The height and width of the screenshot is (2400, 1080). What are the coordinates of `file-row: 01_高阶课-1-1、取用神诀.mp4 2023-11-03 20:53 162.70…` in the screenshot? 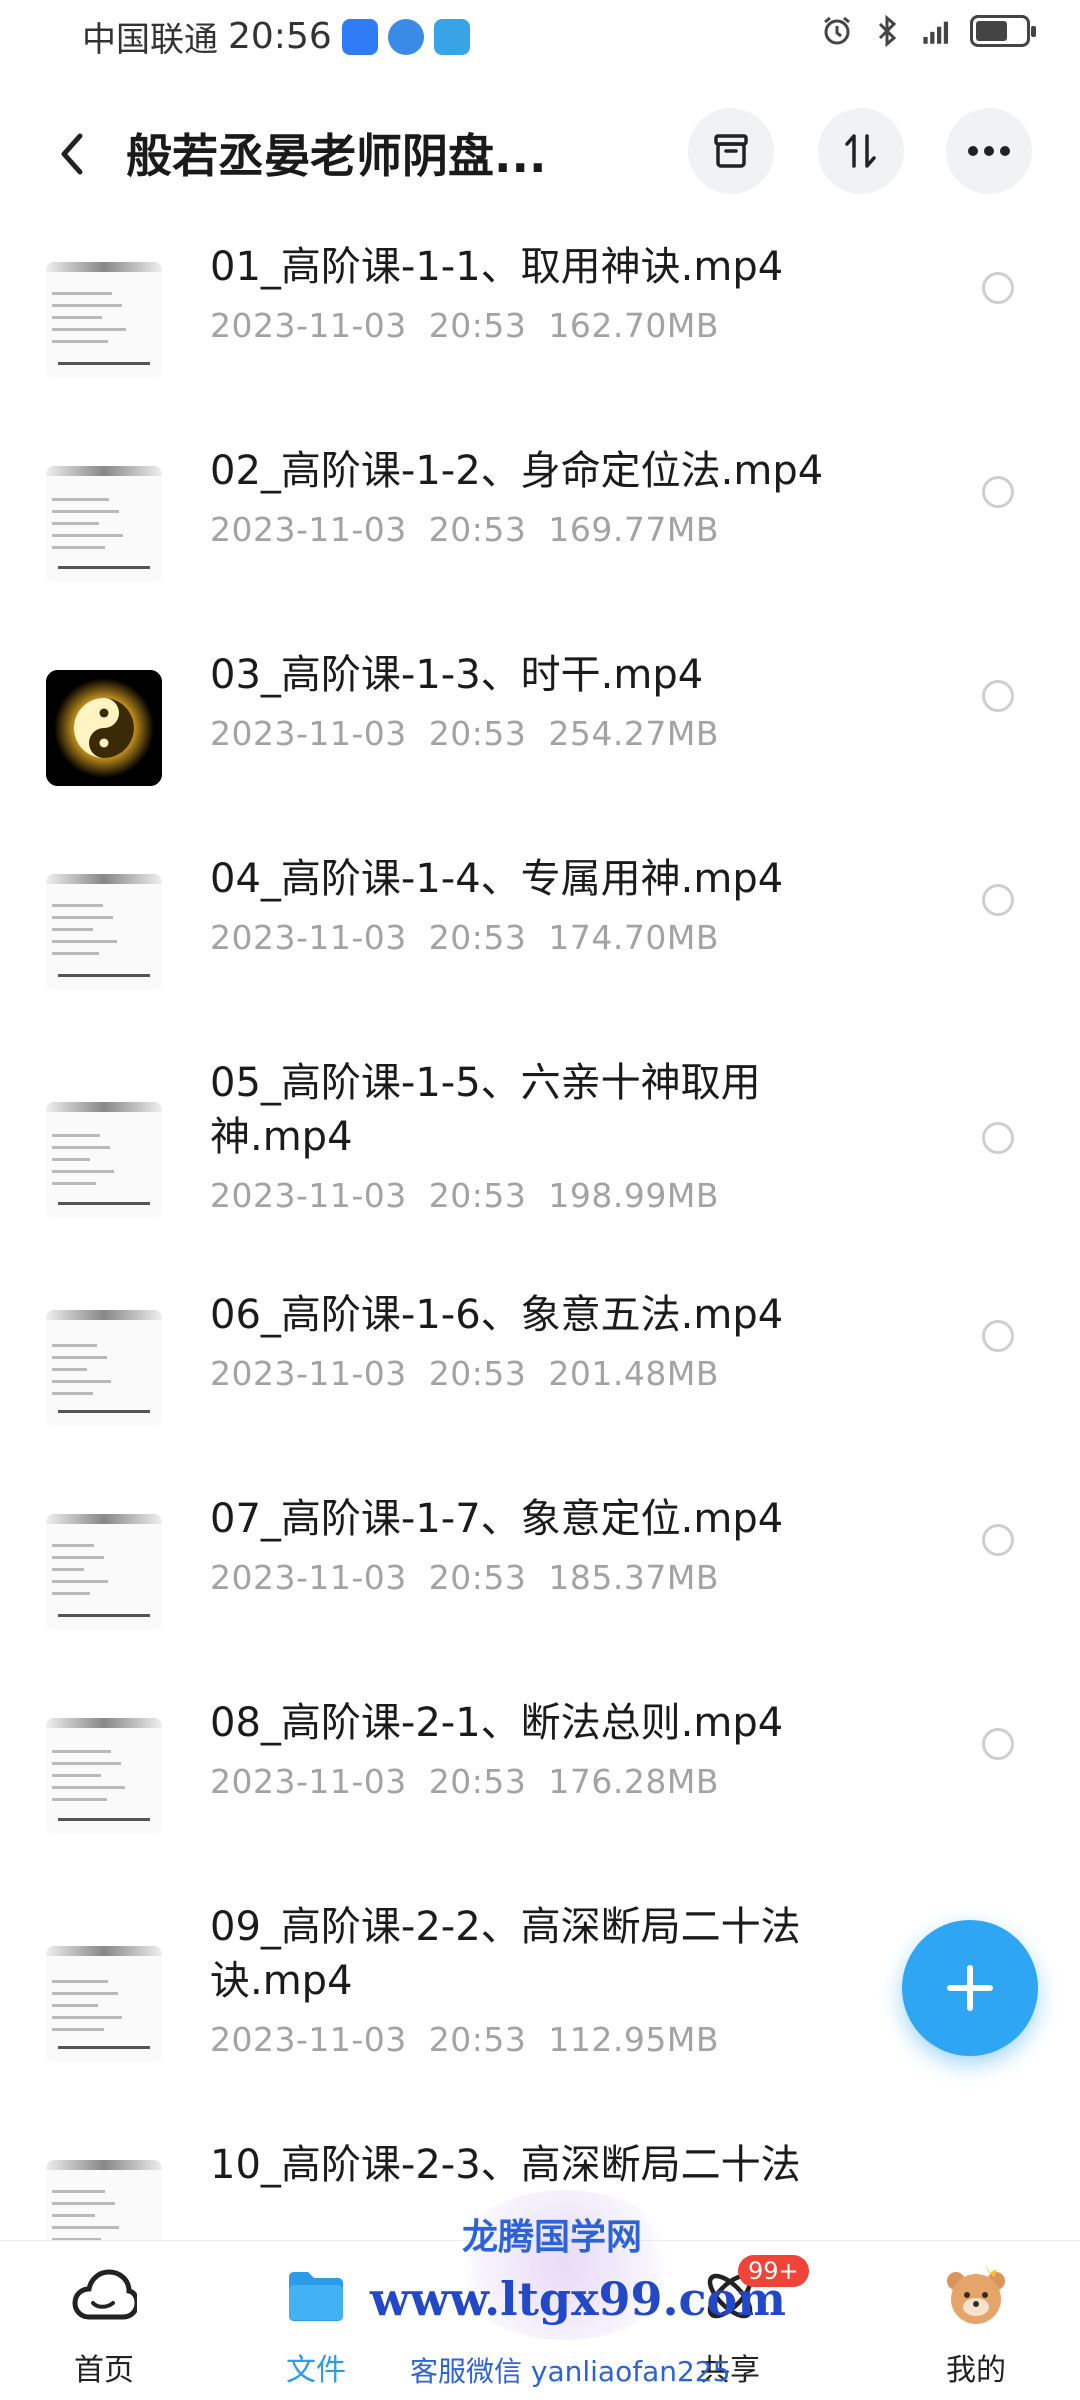 It's located at (540, 334).